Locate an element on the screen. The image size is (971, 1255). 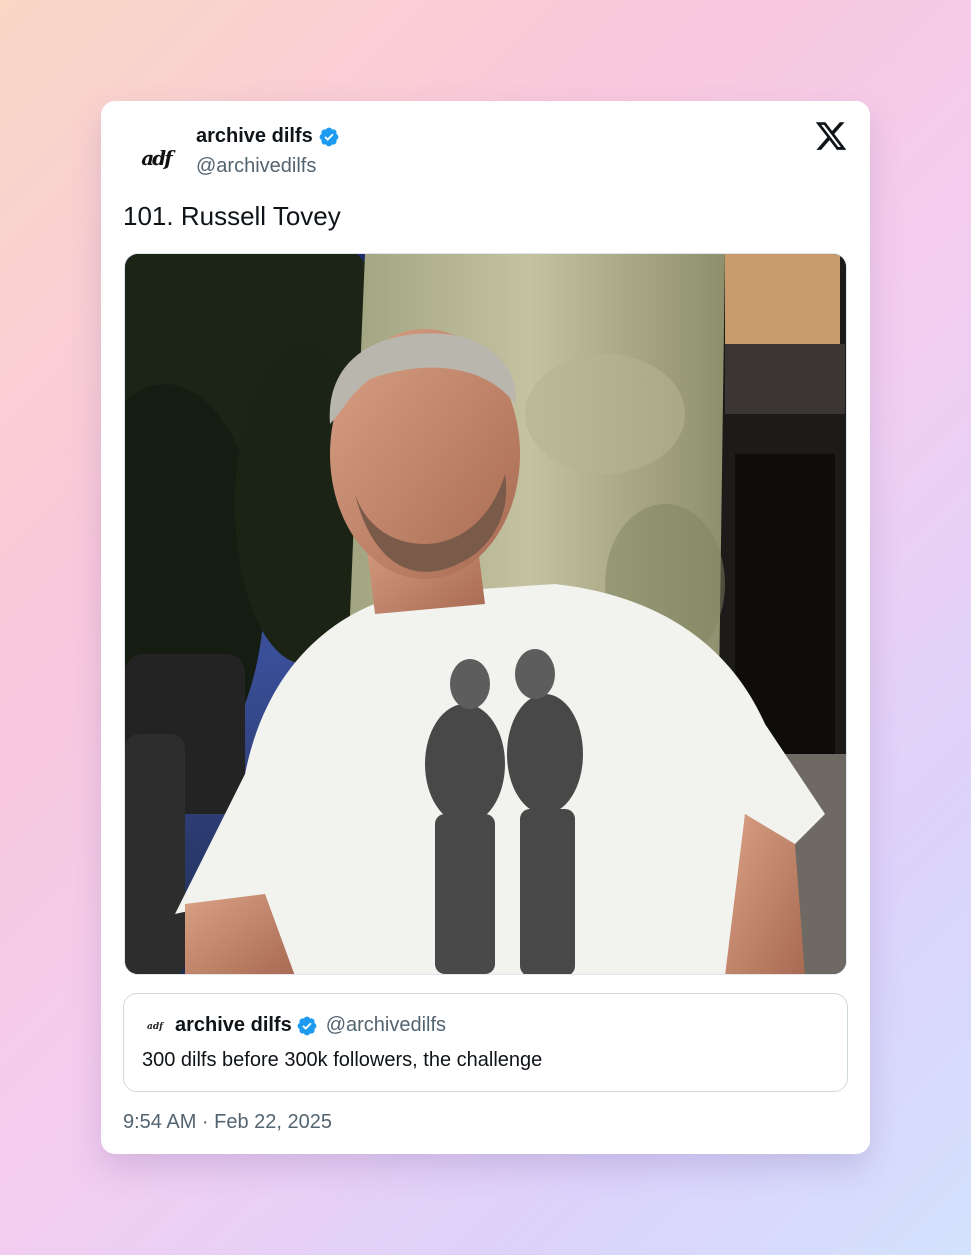
quoted-author-avatar: adf is located at coordinates (155, 1027).